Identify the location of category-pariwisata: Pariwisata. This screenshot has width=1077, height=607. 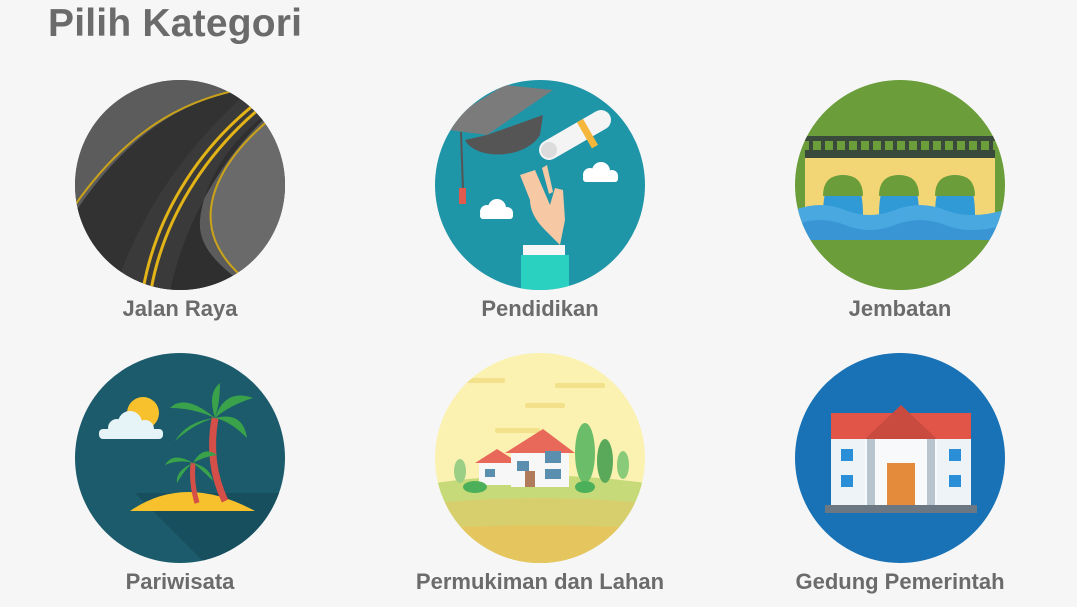
(180, 474).